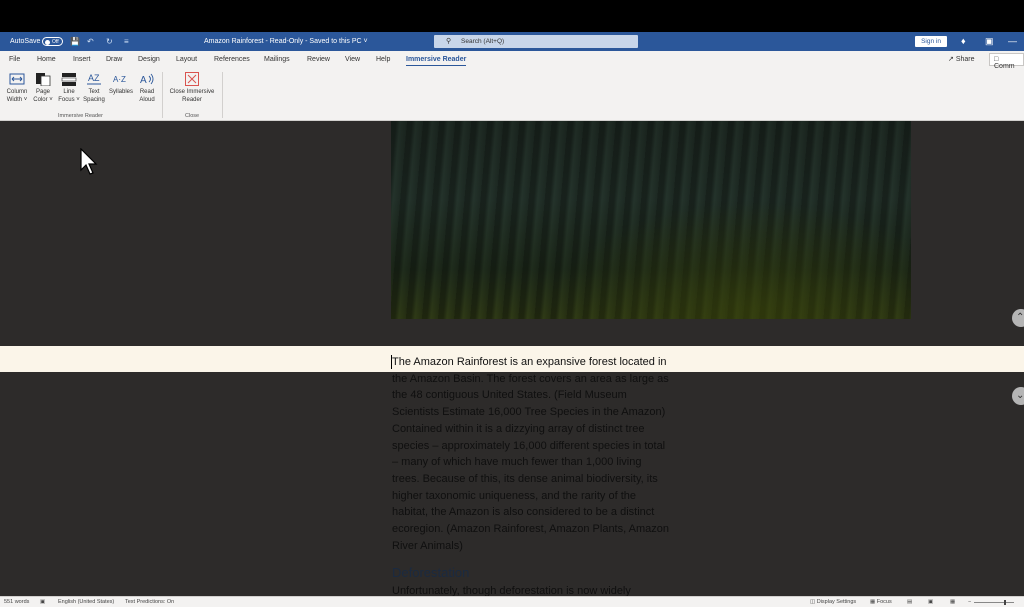 This screenshot has height=607, width=1024. Describe the element at coordinates (147, 88) in the screenshot. I see `read-aloud-button: A Read Aloud` at that location.